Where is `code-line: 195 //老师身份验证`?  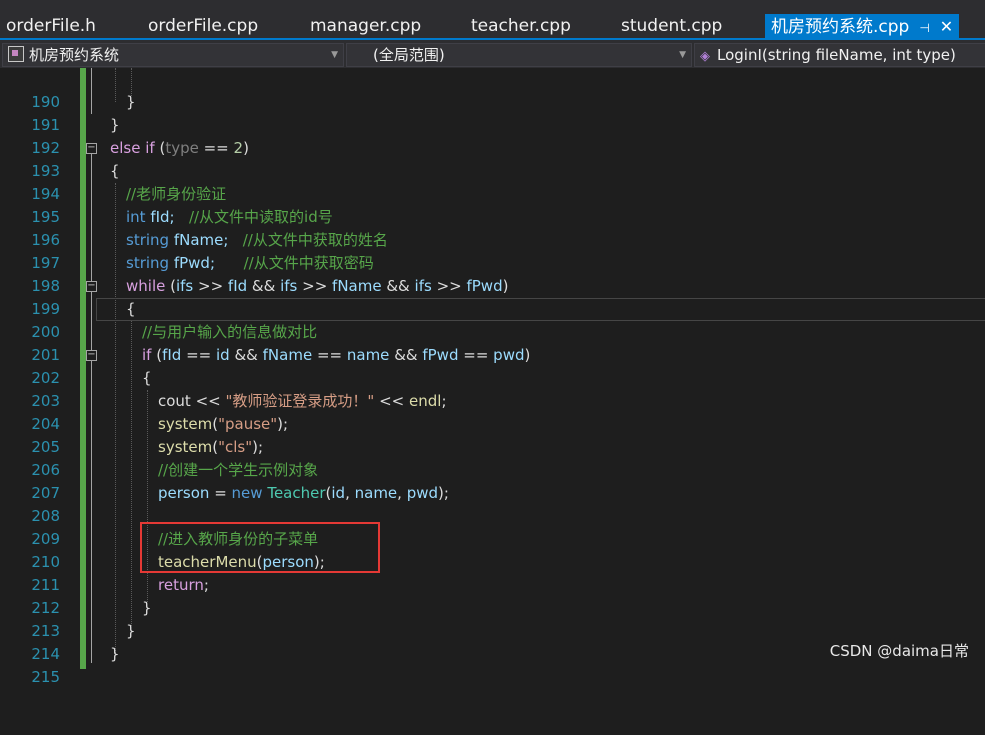 code-line: 195 //老师身份验证 is located at coordinates (492, 204).